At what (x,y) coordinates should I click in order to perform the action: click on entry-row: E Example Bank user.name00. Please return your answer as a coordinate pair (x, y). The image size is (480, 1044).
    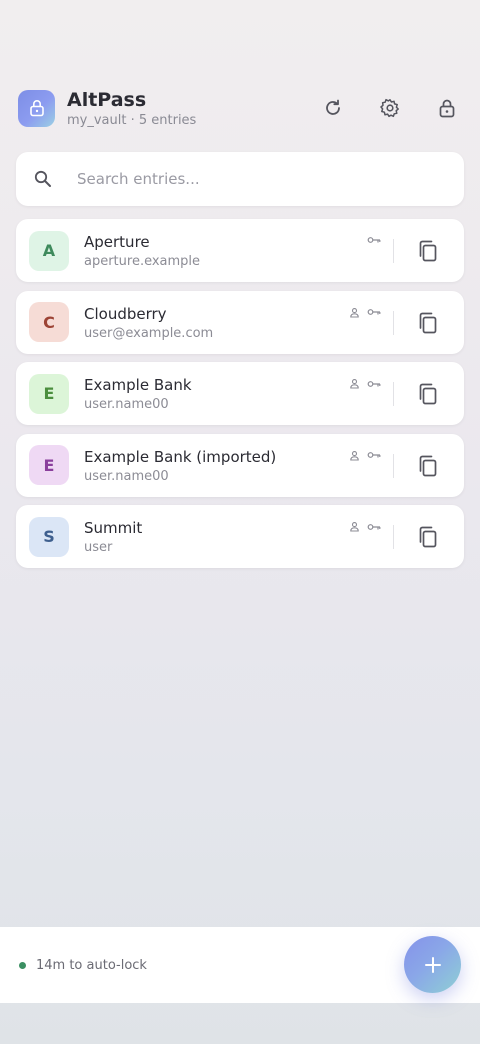
    Looking at the image, I should click on (240, 393).